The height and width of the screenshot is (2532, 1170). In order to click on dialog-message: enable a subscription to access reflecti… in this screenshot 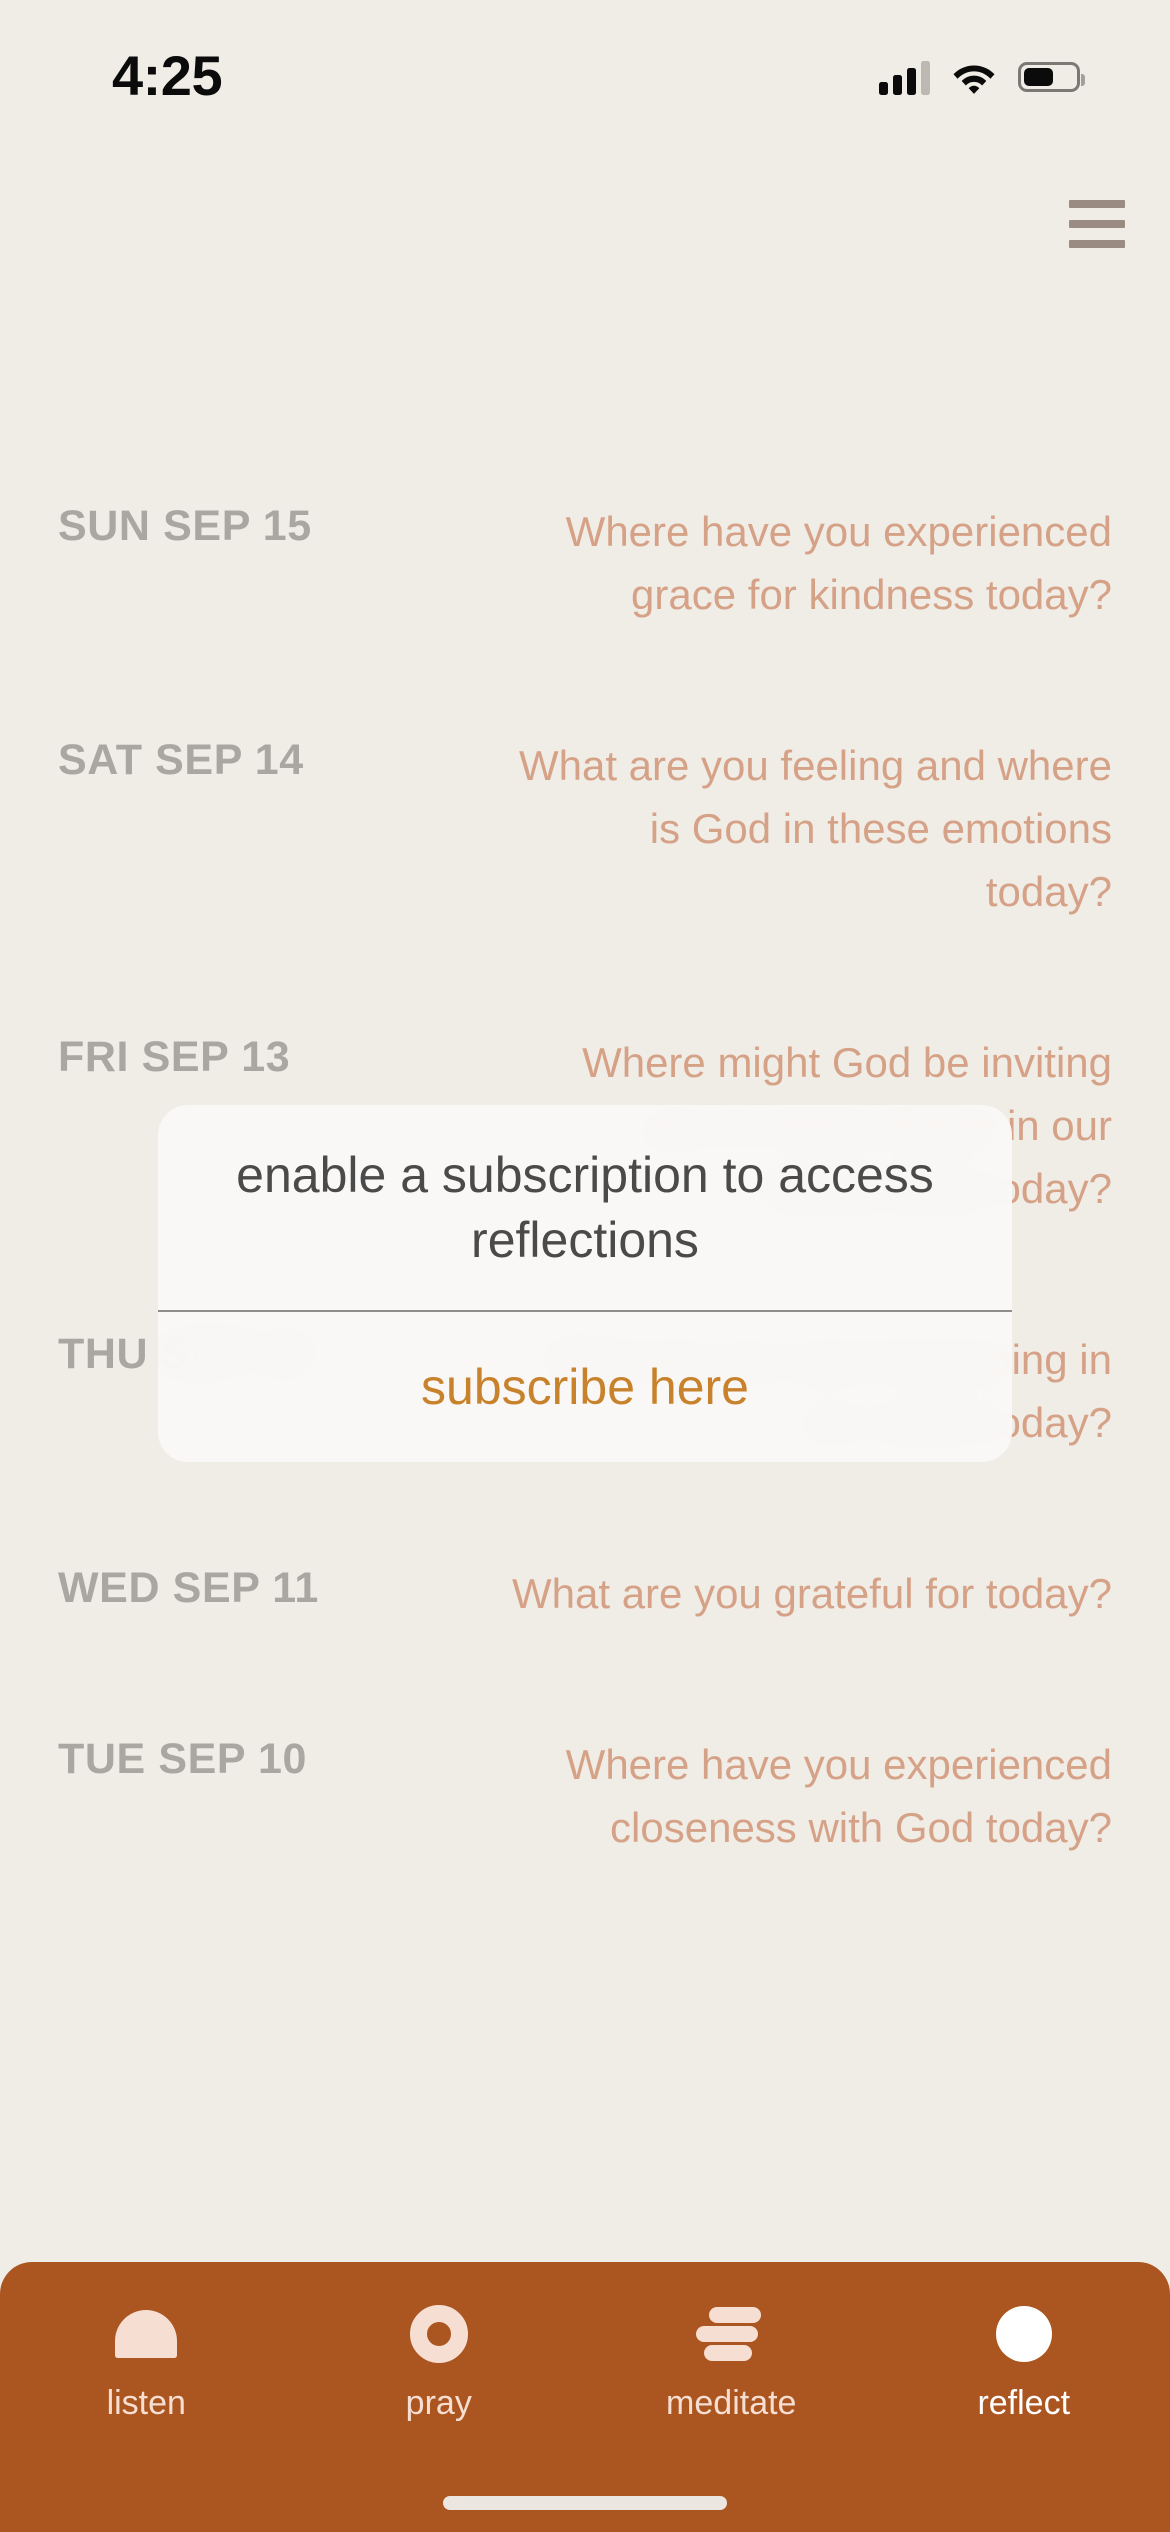, I will do `click(585, 1207)`.